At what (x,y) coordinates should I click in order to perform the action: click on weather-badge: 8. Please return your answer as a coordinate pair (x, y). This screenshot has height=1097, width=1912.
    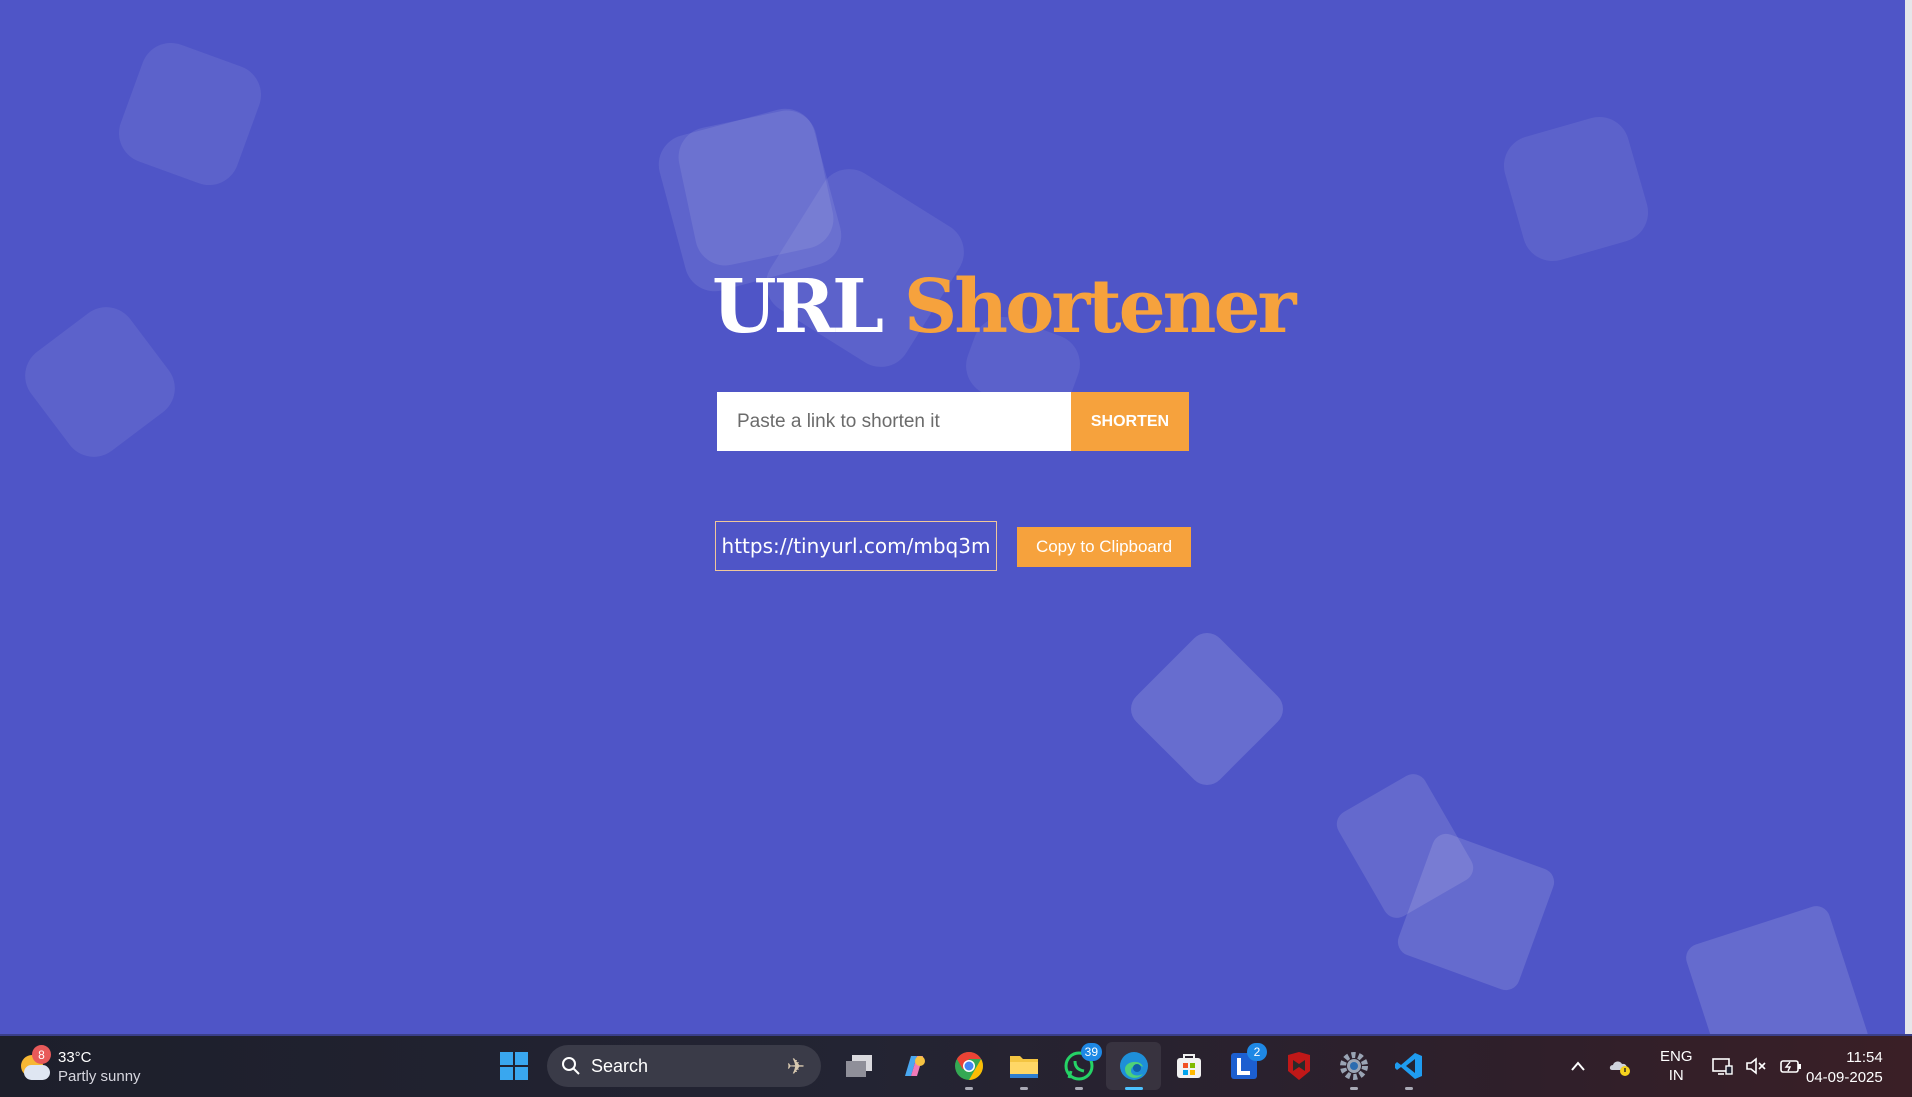
    Looking at the image, I should click on (41, 1054).